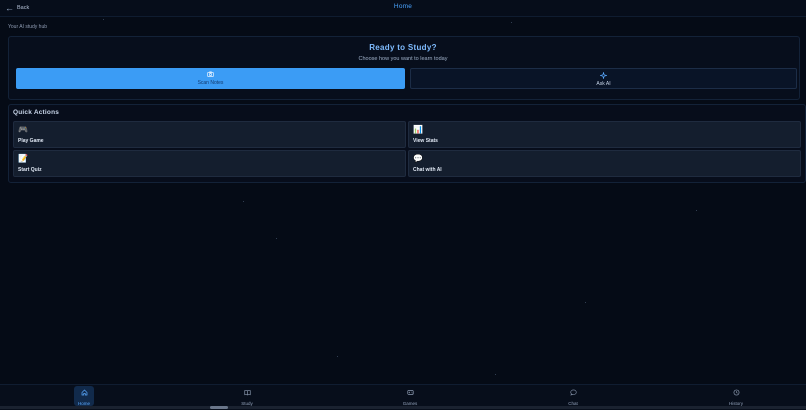 The image size is (806, 410). I want to click on scan-notes-button: Scan Notes, so click(210, 78).